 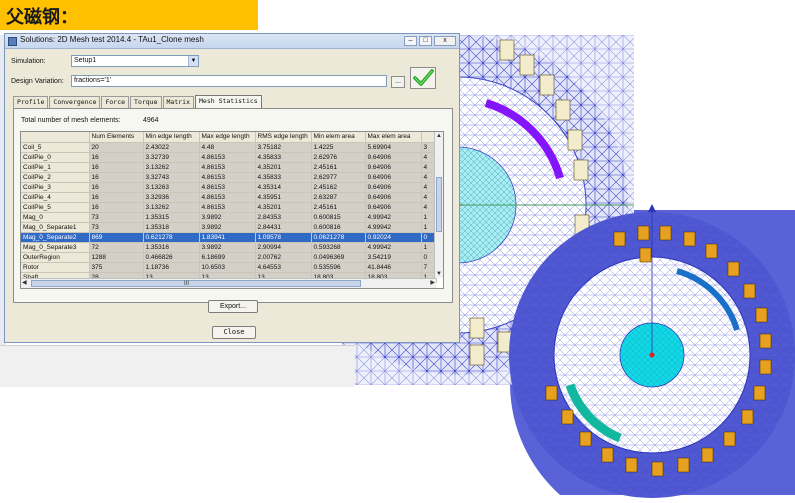 What do you see at coordinates (55, 167) in the screenshot?
I see `row-header: CoilPie_1` at bounding box center [55, 167].